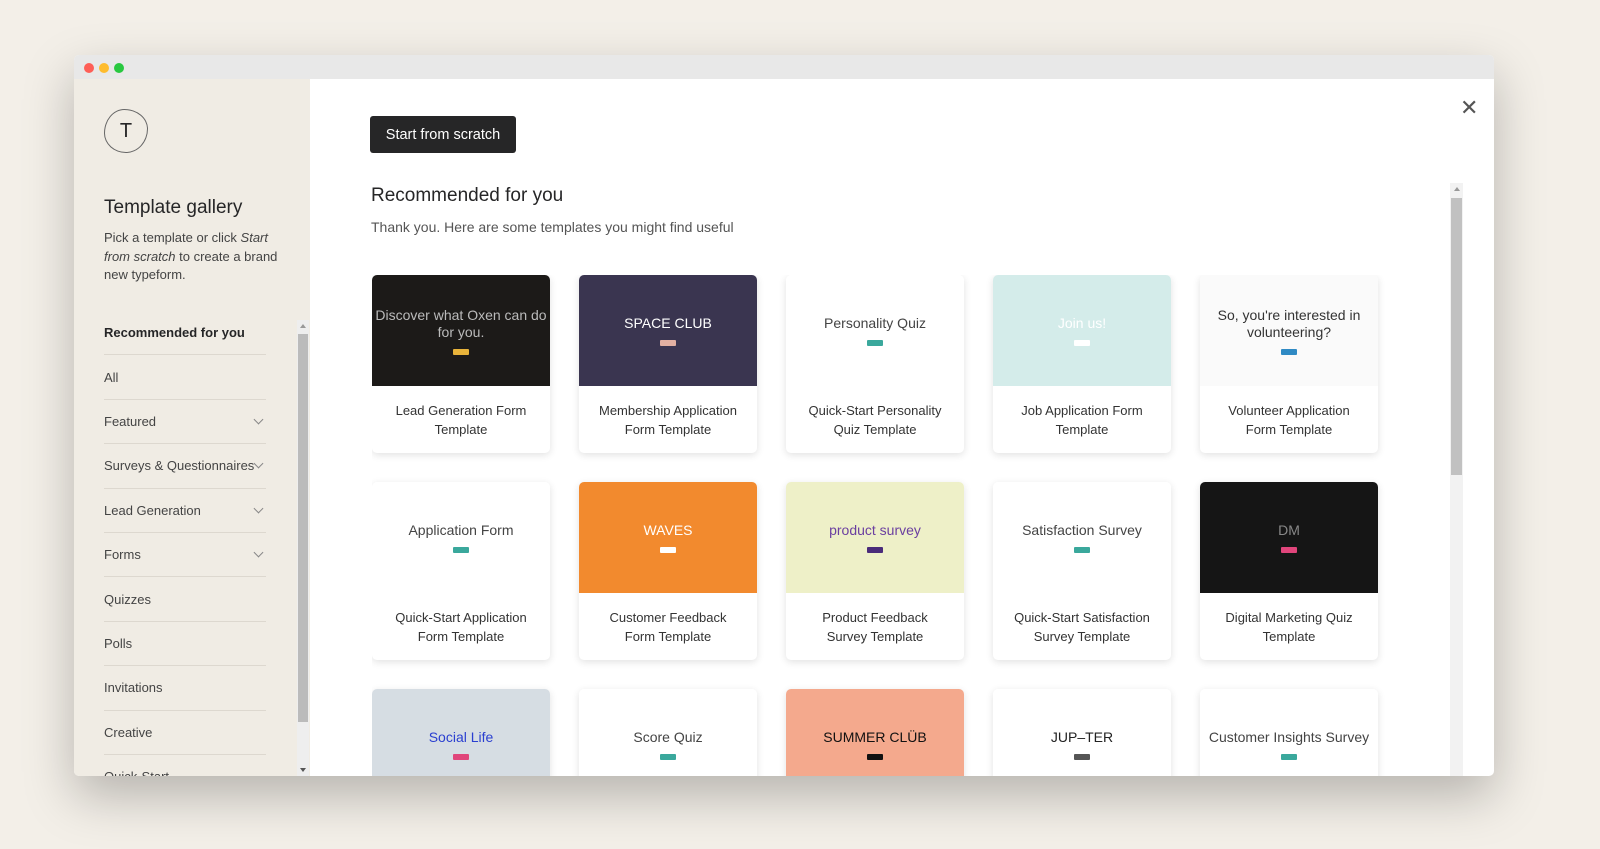 Image resolution: width=1600 pixels, height=849 pixels. Describe the element at coordinates (1456, 336) in the screenshot. I see `main-scroll-thumb` at that location.